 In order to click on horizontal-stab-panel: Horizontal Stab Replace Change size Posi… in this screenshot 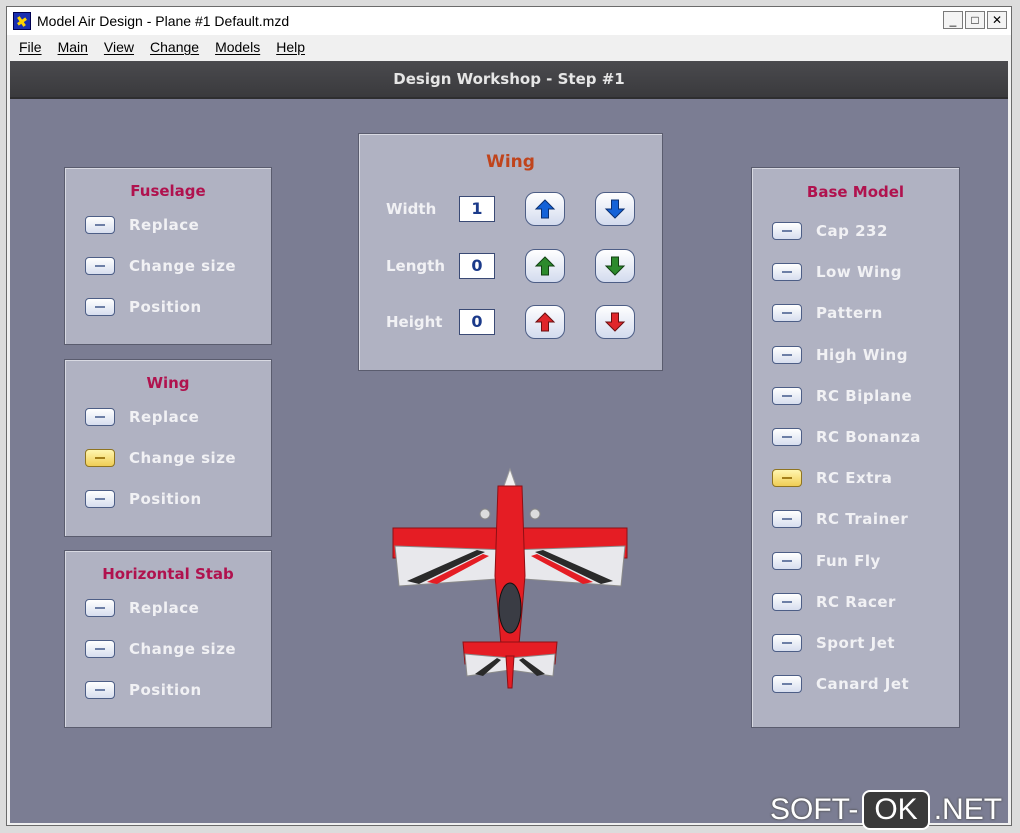, I will do `click(168, 639)`.